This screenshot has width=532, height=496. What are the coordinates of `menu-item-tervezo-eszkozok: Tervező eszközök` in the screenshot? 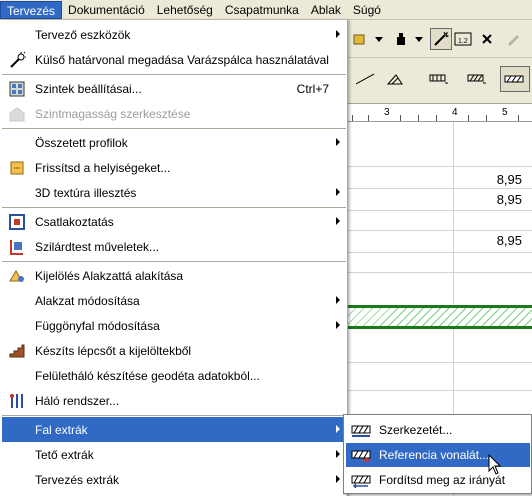 It's located at (174, 34).